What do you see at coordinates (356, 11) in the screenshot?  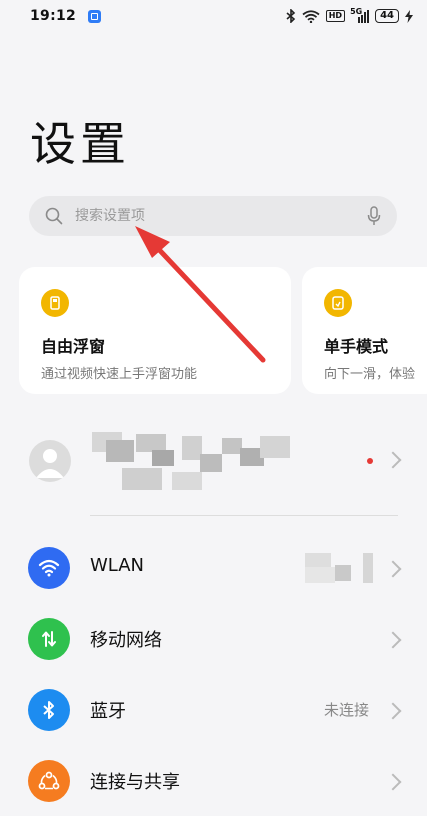 I see `network-type-label: 5G` at bounding box center [356, 11].